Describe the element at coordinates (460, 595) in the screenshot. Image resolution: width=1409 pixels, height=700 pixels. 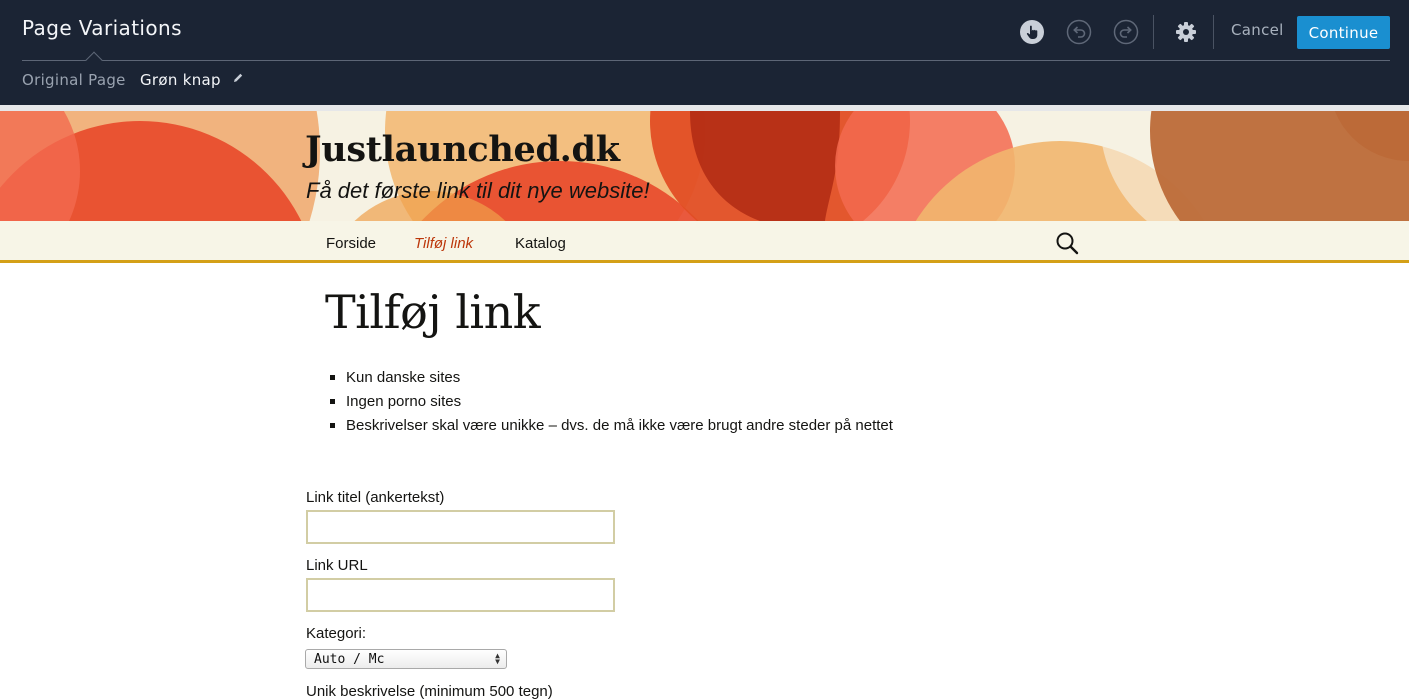
I see `link-url-input` at that location.